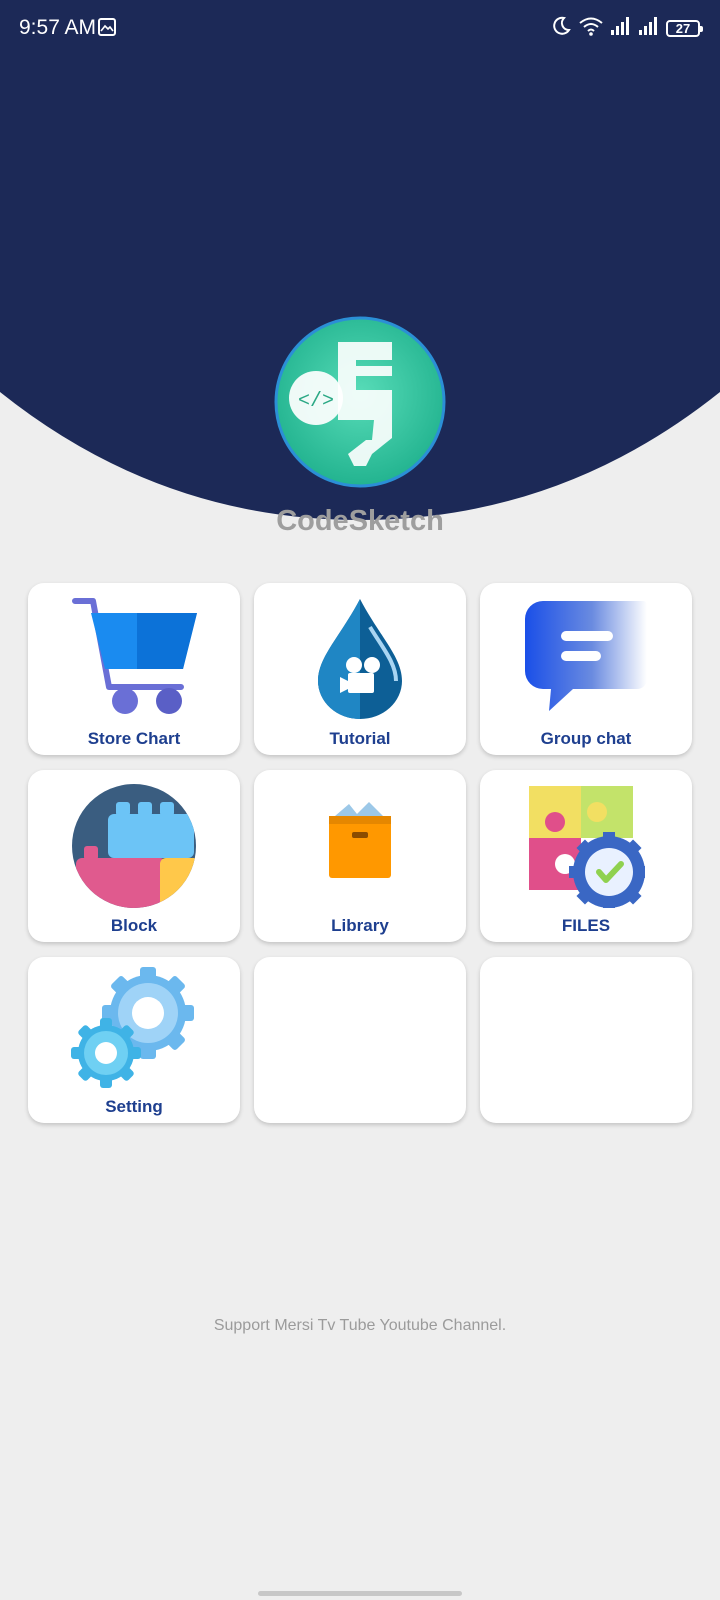 The image size is (720, 1600). Describe the element at coordinates (360, 738) in the screenshot. I see `menu-label: Tutorial` at that location.